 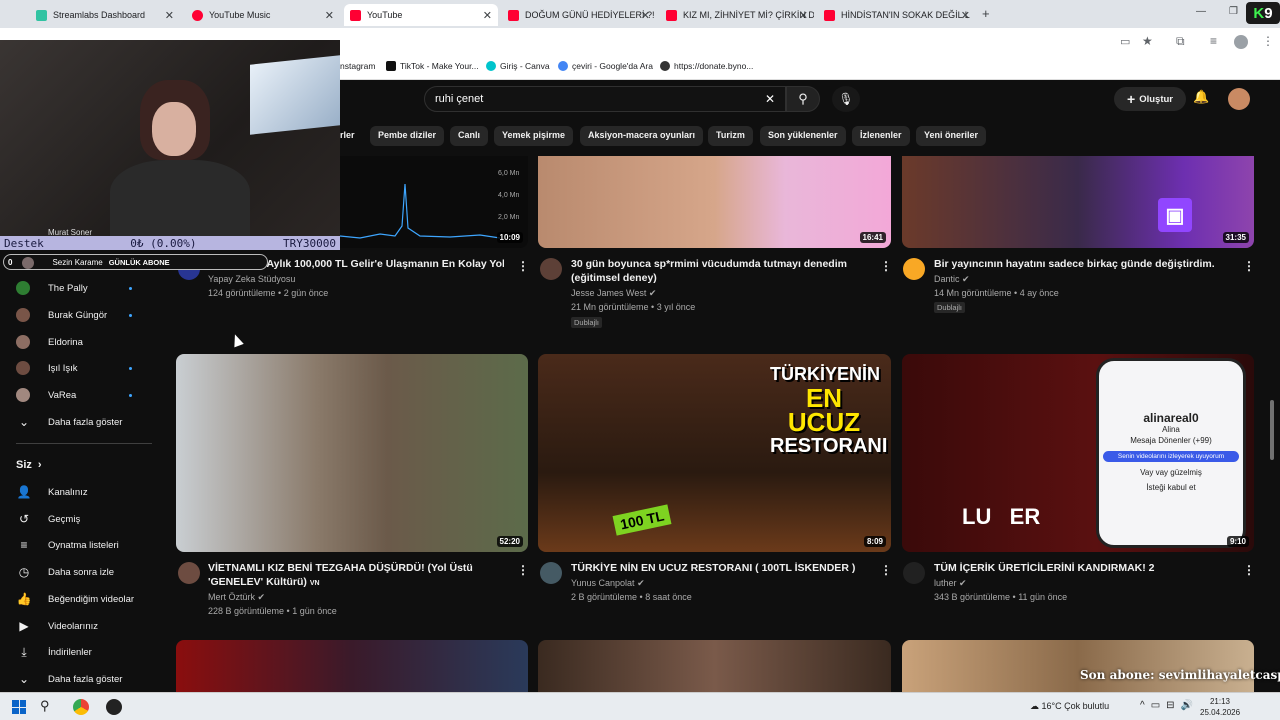 What do you see at coordinates (952, 279) in the screenshot?
I see `channel-name: Dantic ✔` at bounding box center [952, 279].